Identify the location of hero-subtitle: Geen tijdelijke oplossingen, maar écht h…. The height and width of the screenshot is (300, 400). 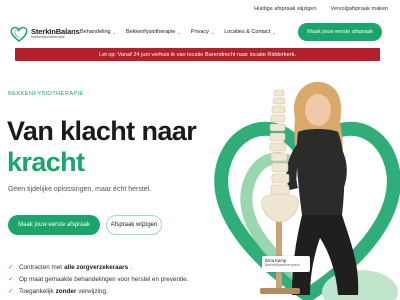
(80, 189).